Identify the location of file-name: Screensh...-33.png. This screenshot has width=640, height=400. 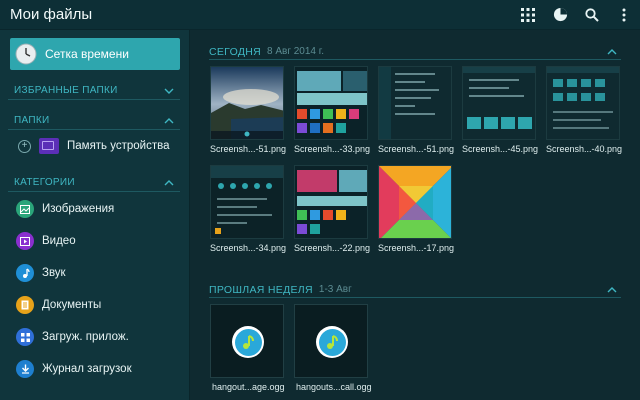
(332, 149).